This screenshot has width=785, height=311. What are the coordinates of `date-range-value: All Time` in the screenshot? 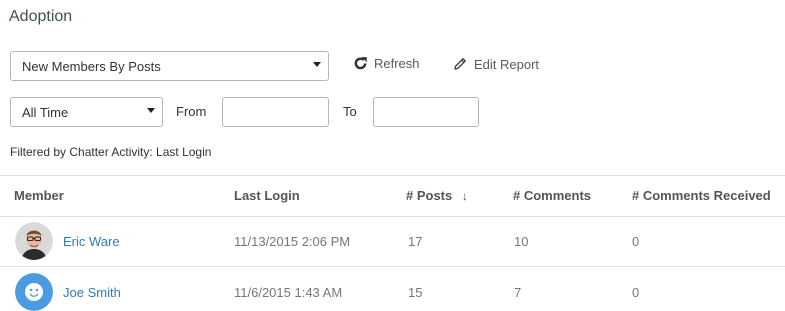 It's located at (45, 112).